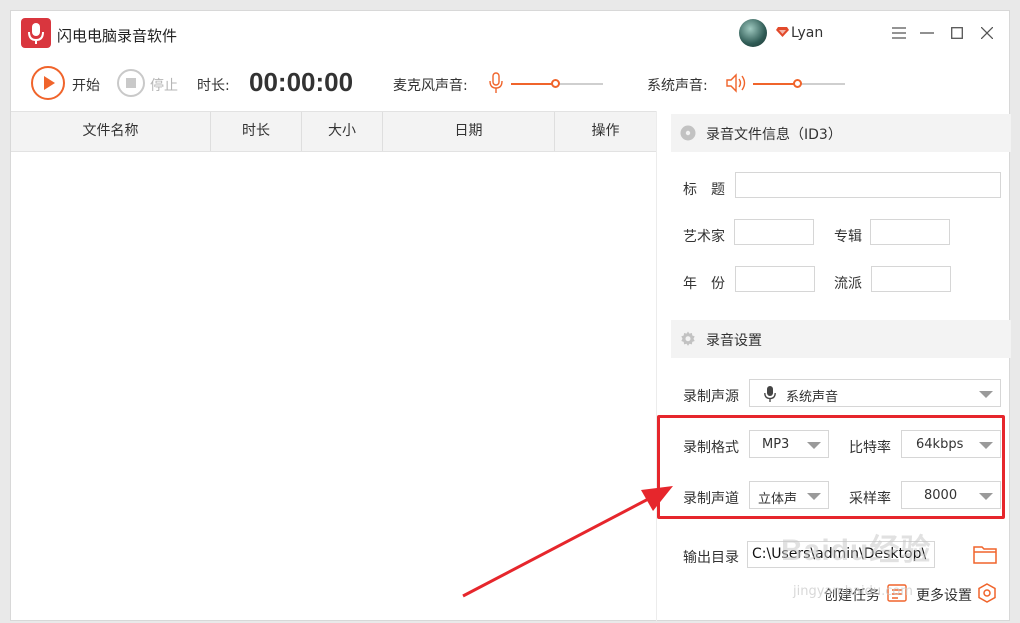  I want to click on maximize-button, so click(957, 33).